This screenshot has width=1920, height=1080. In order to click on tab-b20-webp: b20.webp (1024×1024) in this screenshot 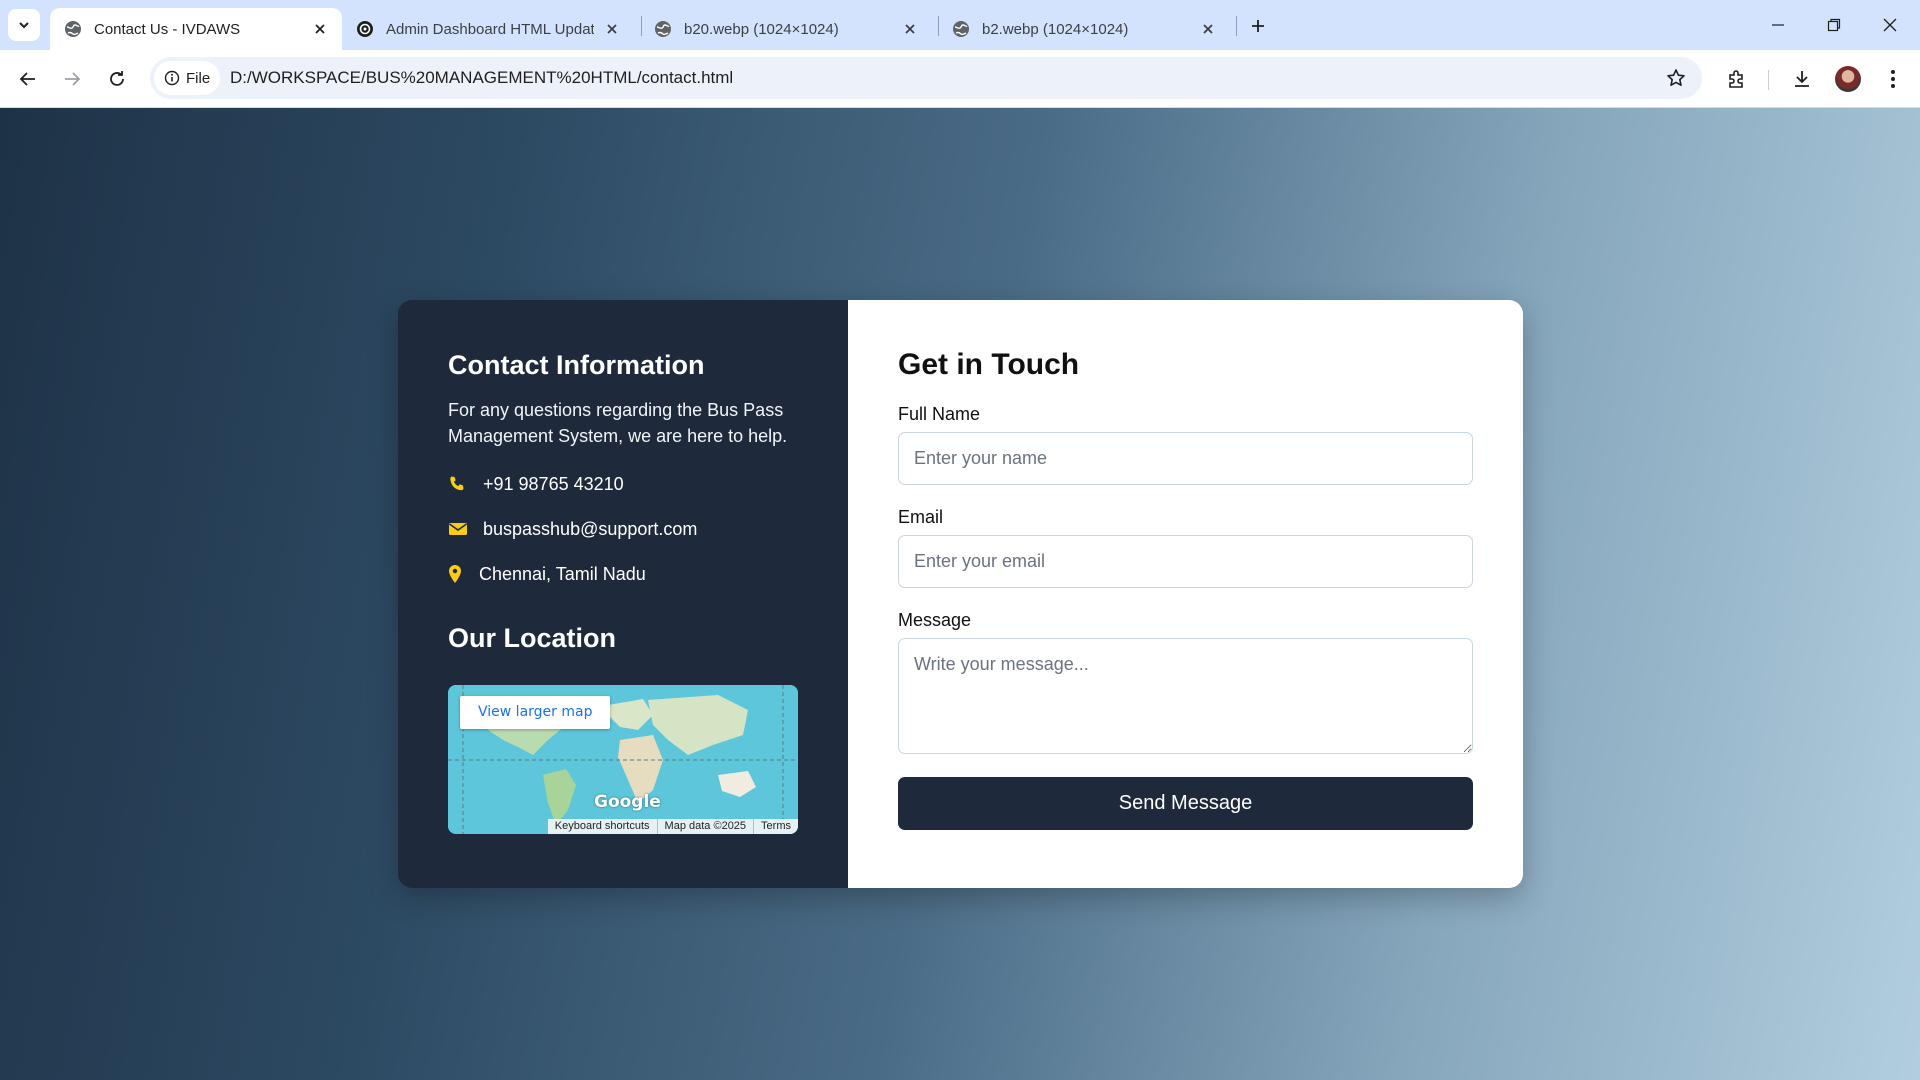, I will do `click(786, 29)`.